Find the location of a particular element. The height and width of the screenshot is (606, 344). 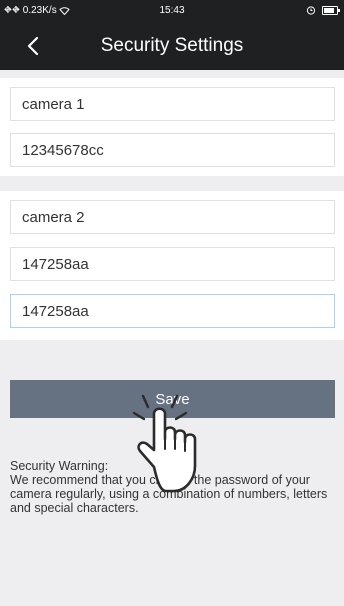

camera-2-name-field: camera 2 is located at coordinates (172, 217).